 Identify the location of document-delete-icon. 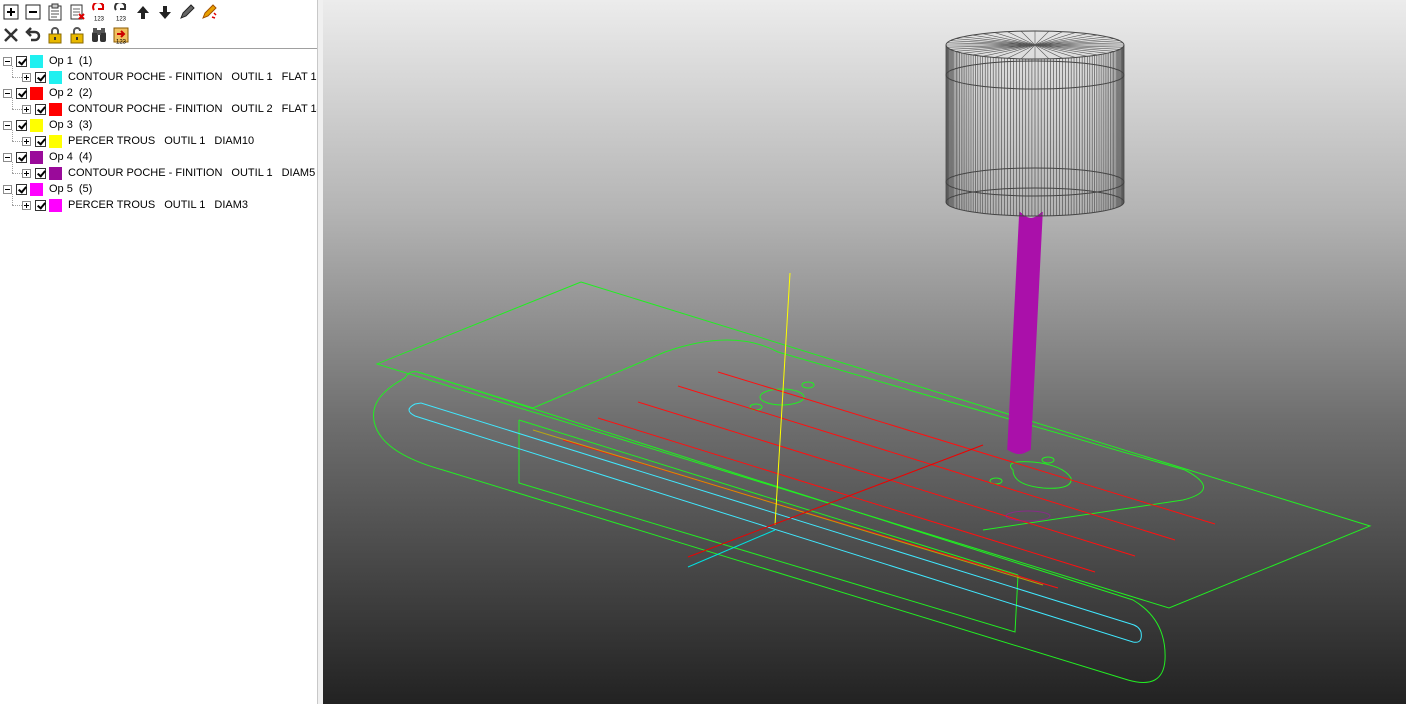
(77, 12).